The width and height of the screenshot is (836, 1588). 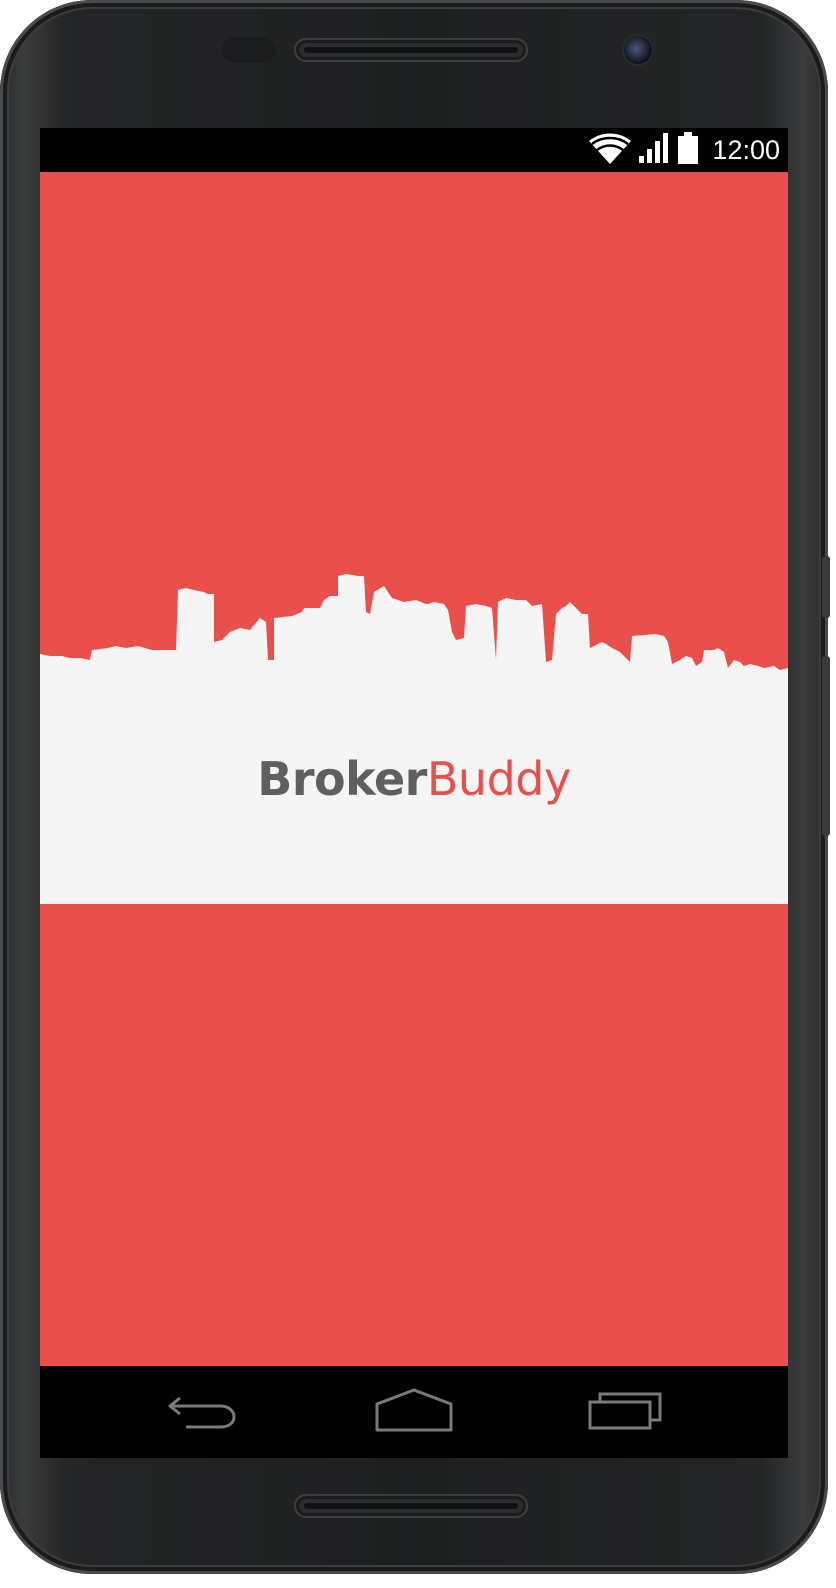 What do you see at coordinates (746, 149) in the screenshot?
I see `status-time: 12:00` at bounding box center [746, 149].